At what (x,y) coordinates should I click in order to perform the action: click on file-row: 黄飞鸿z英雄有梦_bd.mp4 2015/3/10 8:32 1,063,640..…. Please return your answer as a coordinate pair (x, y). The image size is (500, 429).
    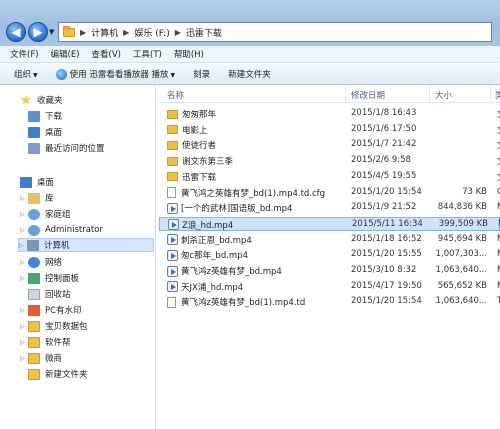
    Looking at the image, I should click on (329, 271).